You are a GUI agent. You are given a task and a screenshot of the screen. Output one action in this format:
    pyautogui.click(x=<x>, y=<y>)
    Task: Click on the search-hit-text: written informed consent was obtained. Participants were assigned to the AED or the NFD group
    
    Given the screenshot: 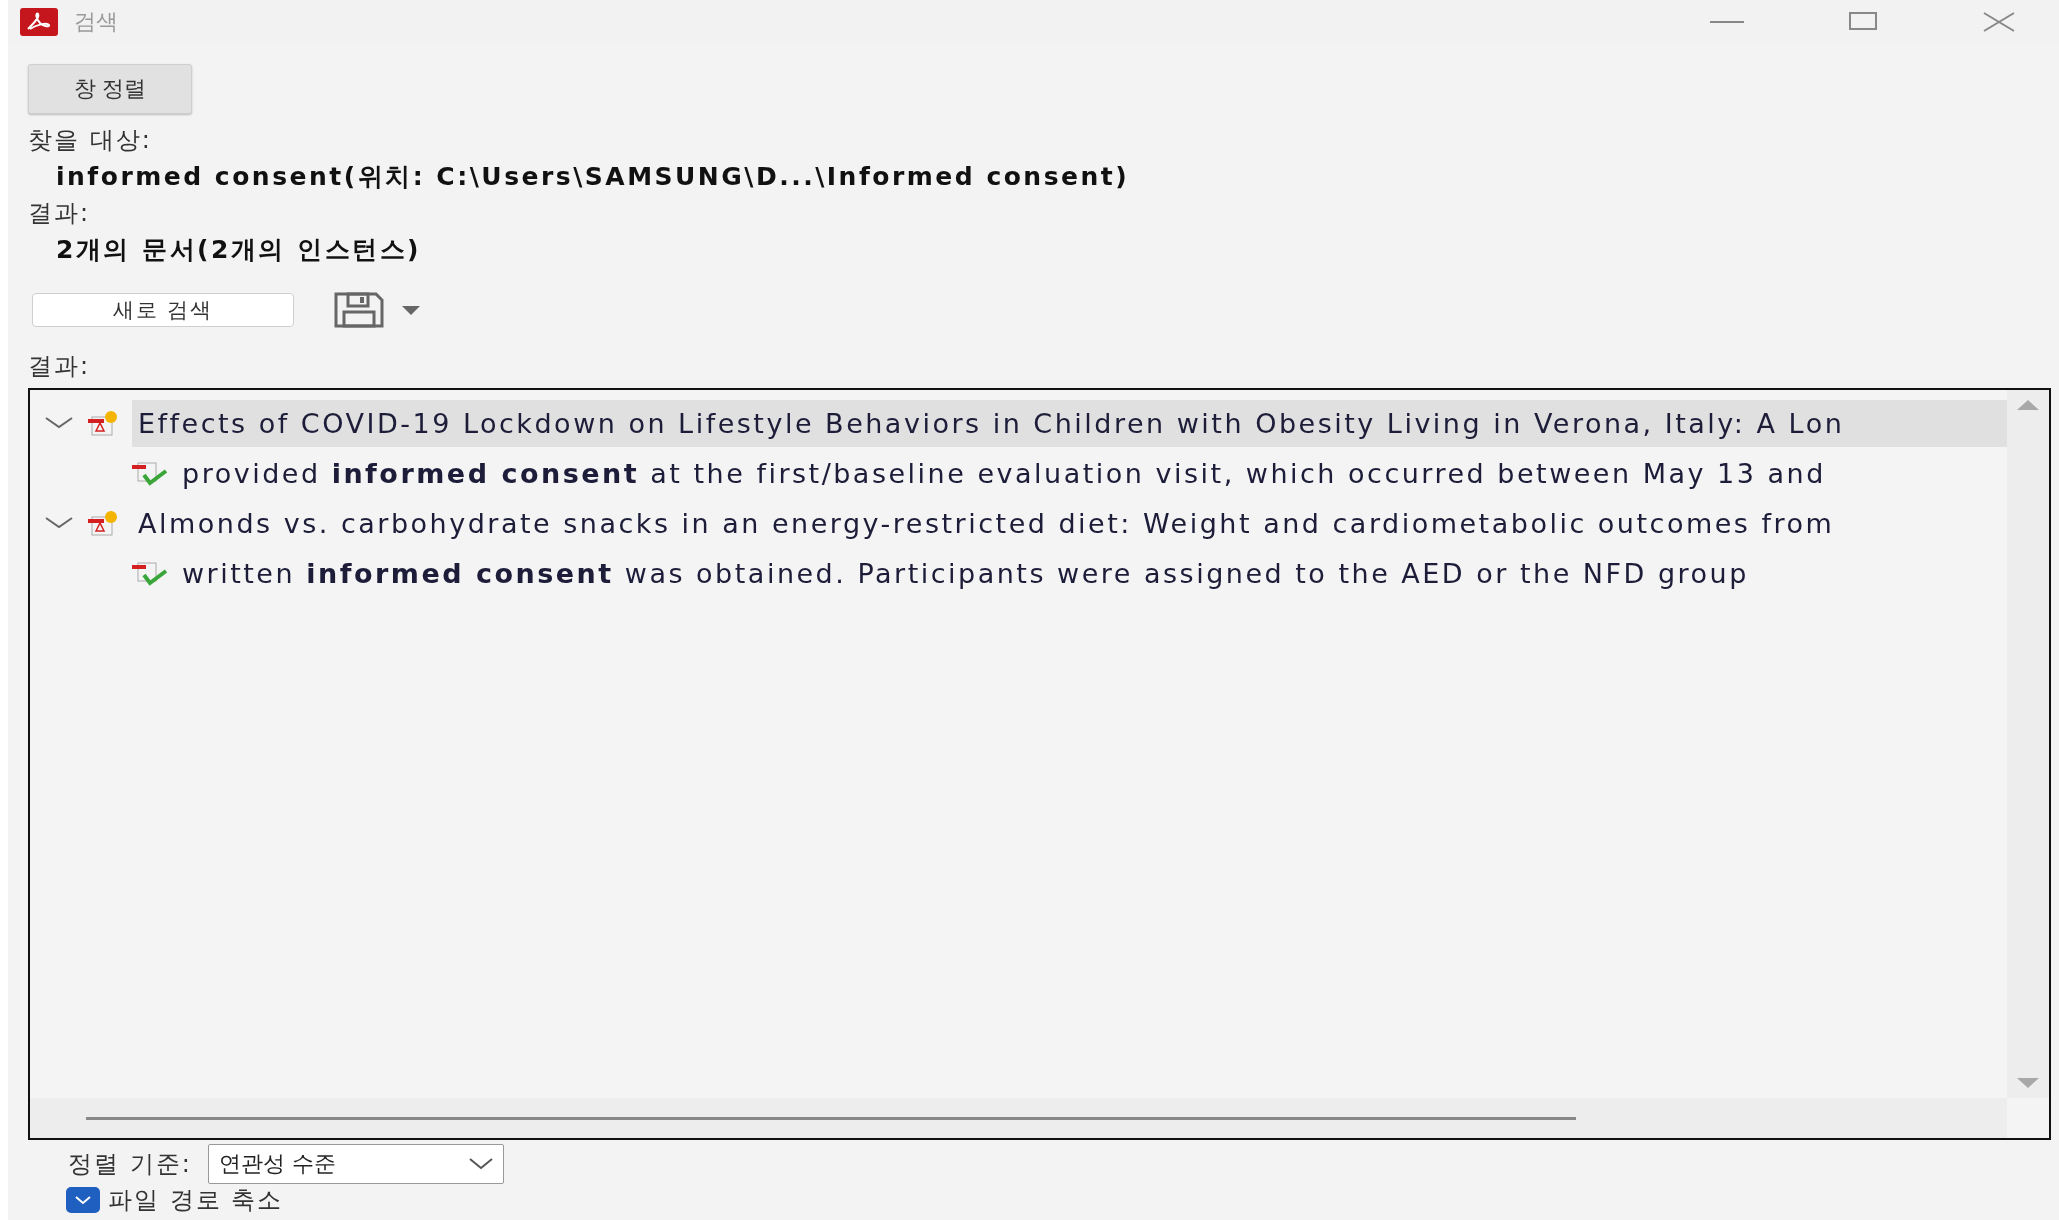 What is the action you would take?
    pyautogui.click(x=965, y=573)
    